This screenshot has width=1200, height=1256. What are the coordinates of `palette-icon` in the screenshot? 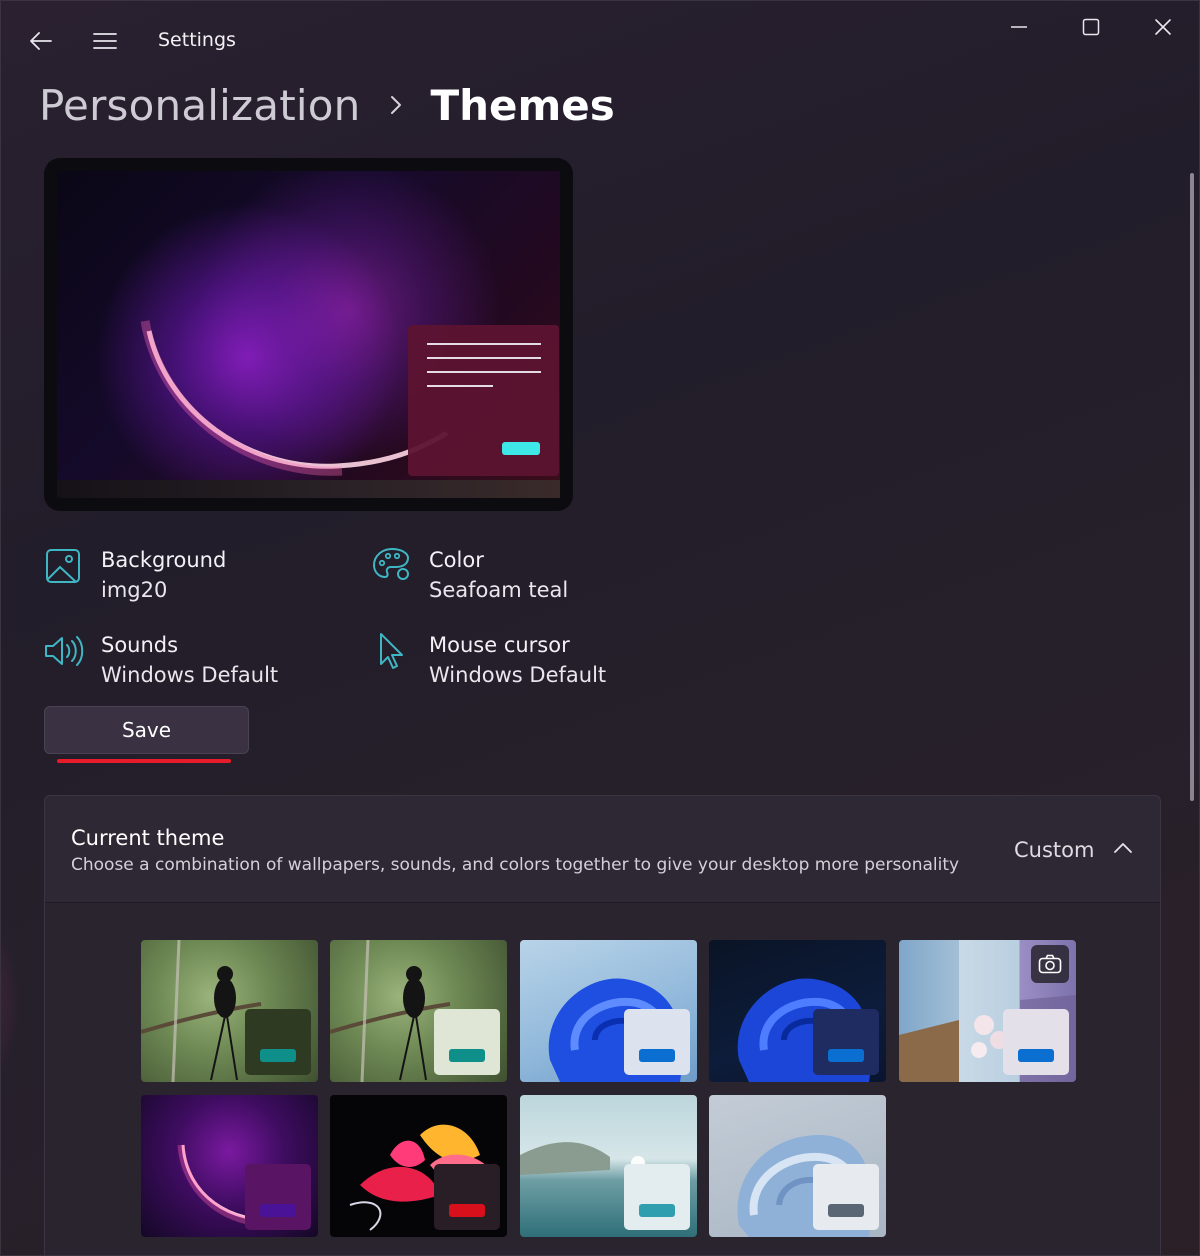 It's located at (392, 566).